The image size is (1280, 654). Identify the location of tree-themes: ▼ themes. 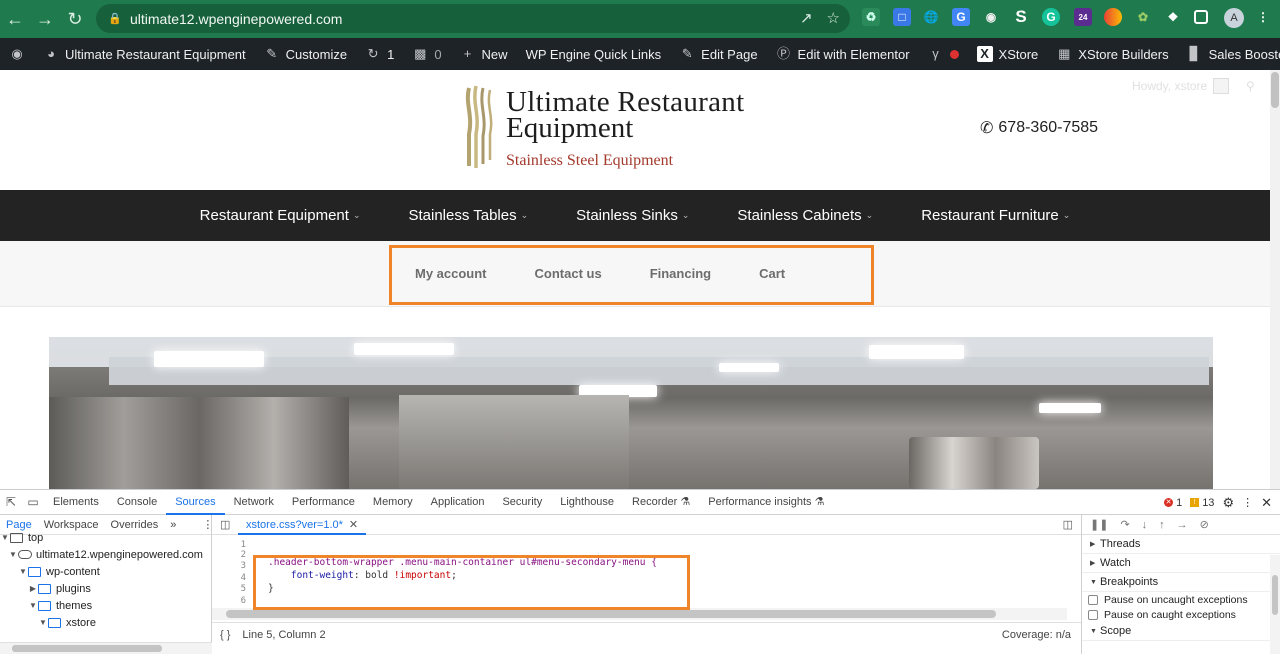
(105, 605).